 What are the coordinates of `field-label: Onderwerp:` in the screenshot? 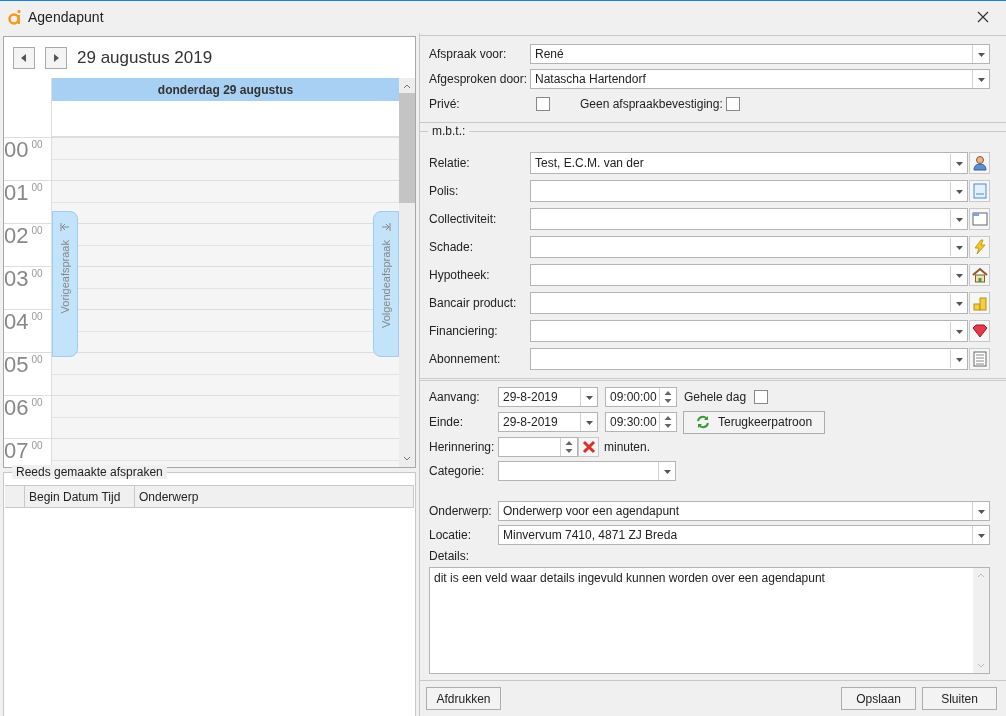 It's located at (461, 511).